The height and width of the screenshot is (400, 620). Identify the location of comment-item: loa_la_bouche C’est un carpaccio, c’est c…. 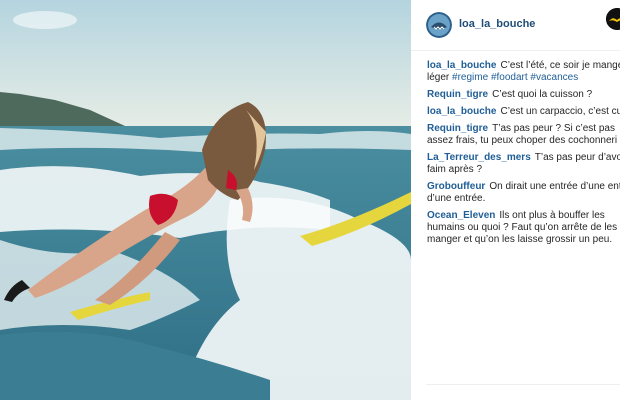
(523, 112).